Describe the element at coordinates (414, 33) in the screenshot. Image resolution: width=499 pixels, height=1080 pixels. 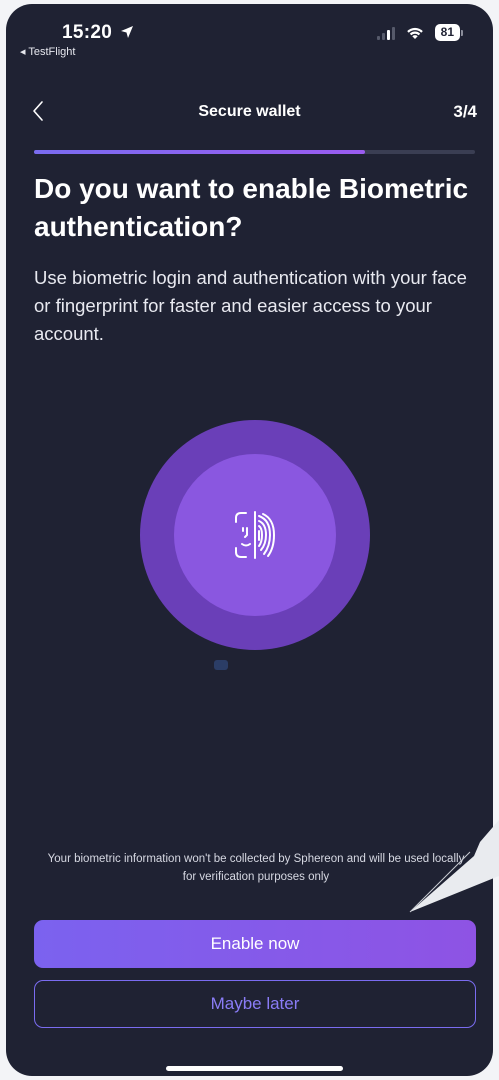
I see `wifi-icon` at that location.